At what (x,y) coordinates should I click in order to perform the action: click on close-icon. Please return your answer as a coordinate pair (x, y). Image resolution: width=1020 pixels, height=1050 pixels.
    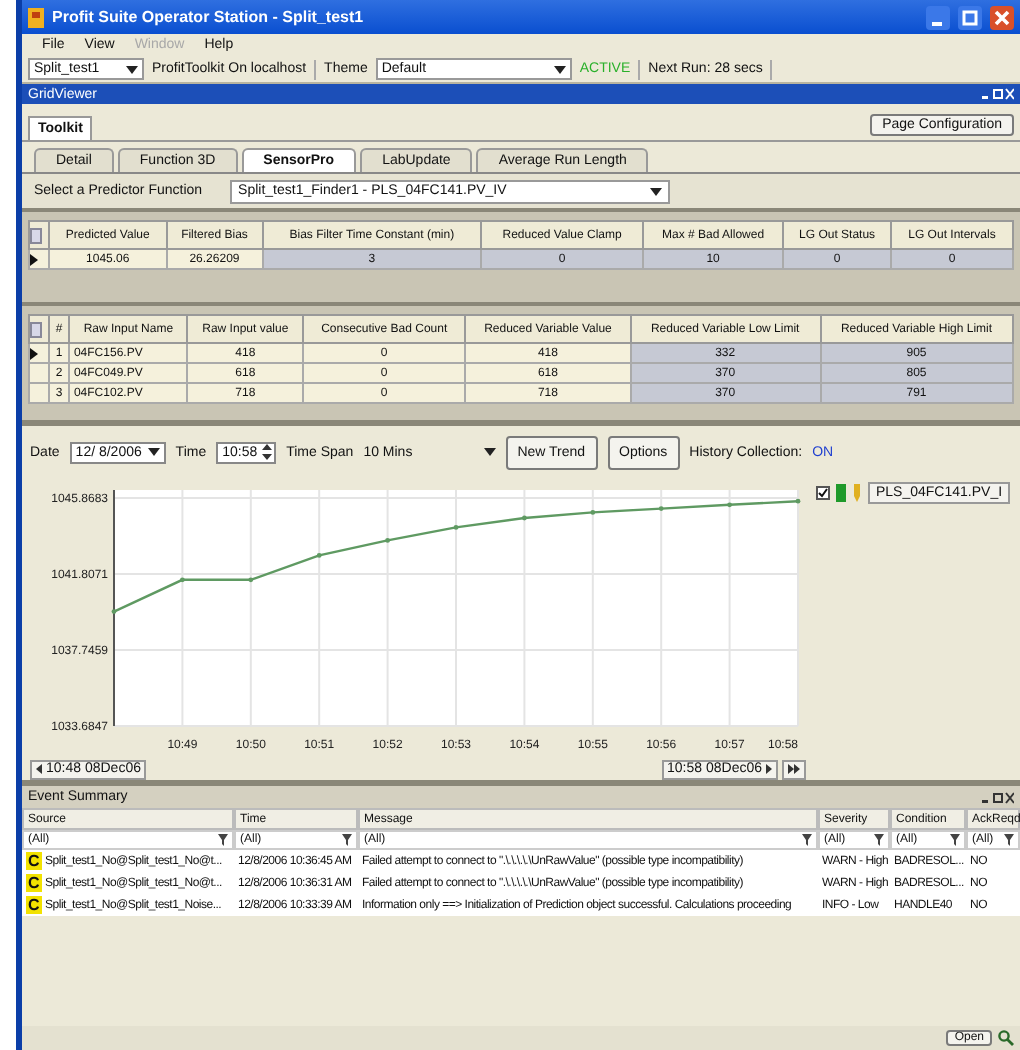
    Looking at the image, I should click on (1002, 17).